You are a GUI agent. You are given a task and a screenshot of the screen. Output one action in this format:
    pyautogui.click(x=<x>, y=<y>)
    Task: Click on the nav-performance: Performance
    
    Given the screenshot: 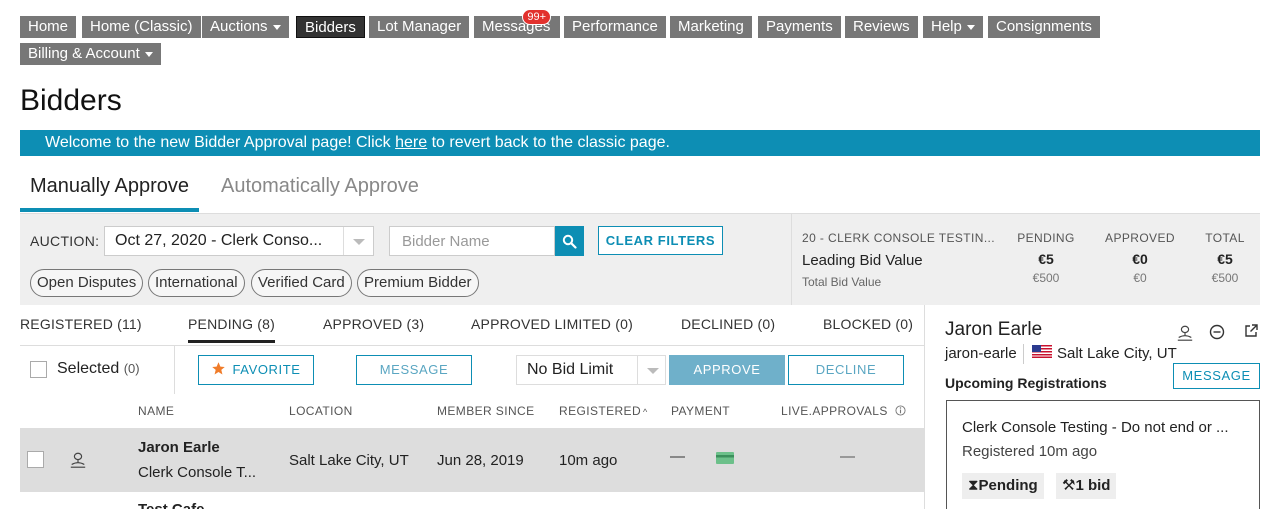 What is the action you would take?
    pyautogui.click(x=615, y=27)
    